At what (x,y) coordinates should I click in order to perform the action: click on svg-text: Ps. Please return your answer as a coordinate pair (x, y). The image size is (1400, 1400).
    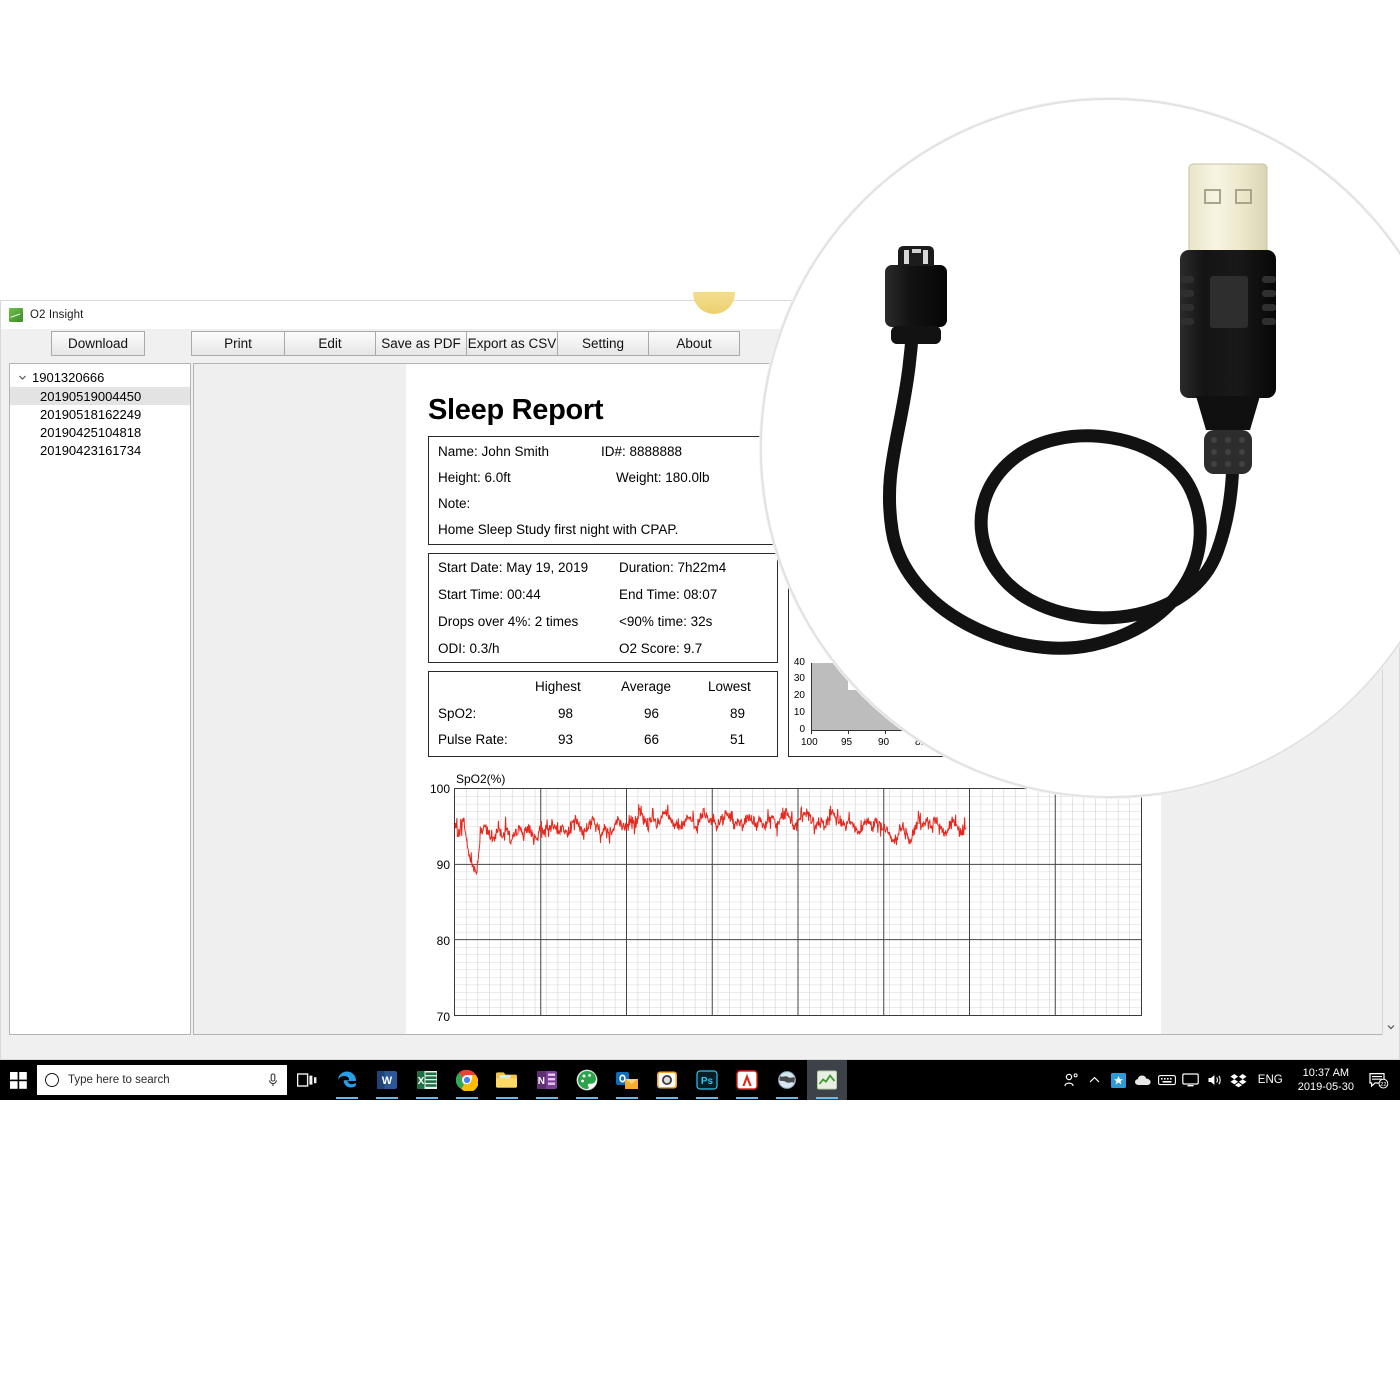
    Looking at the image, I should click on (707, 1081).